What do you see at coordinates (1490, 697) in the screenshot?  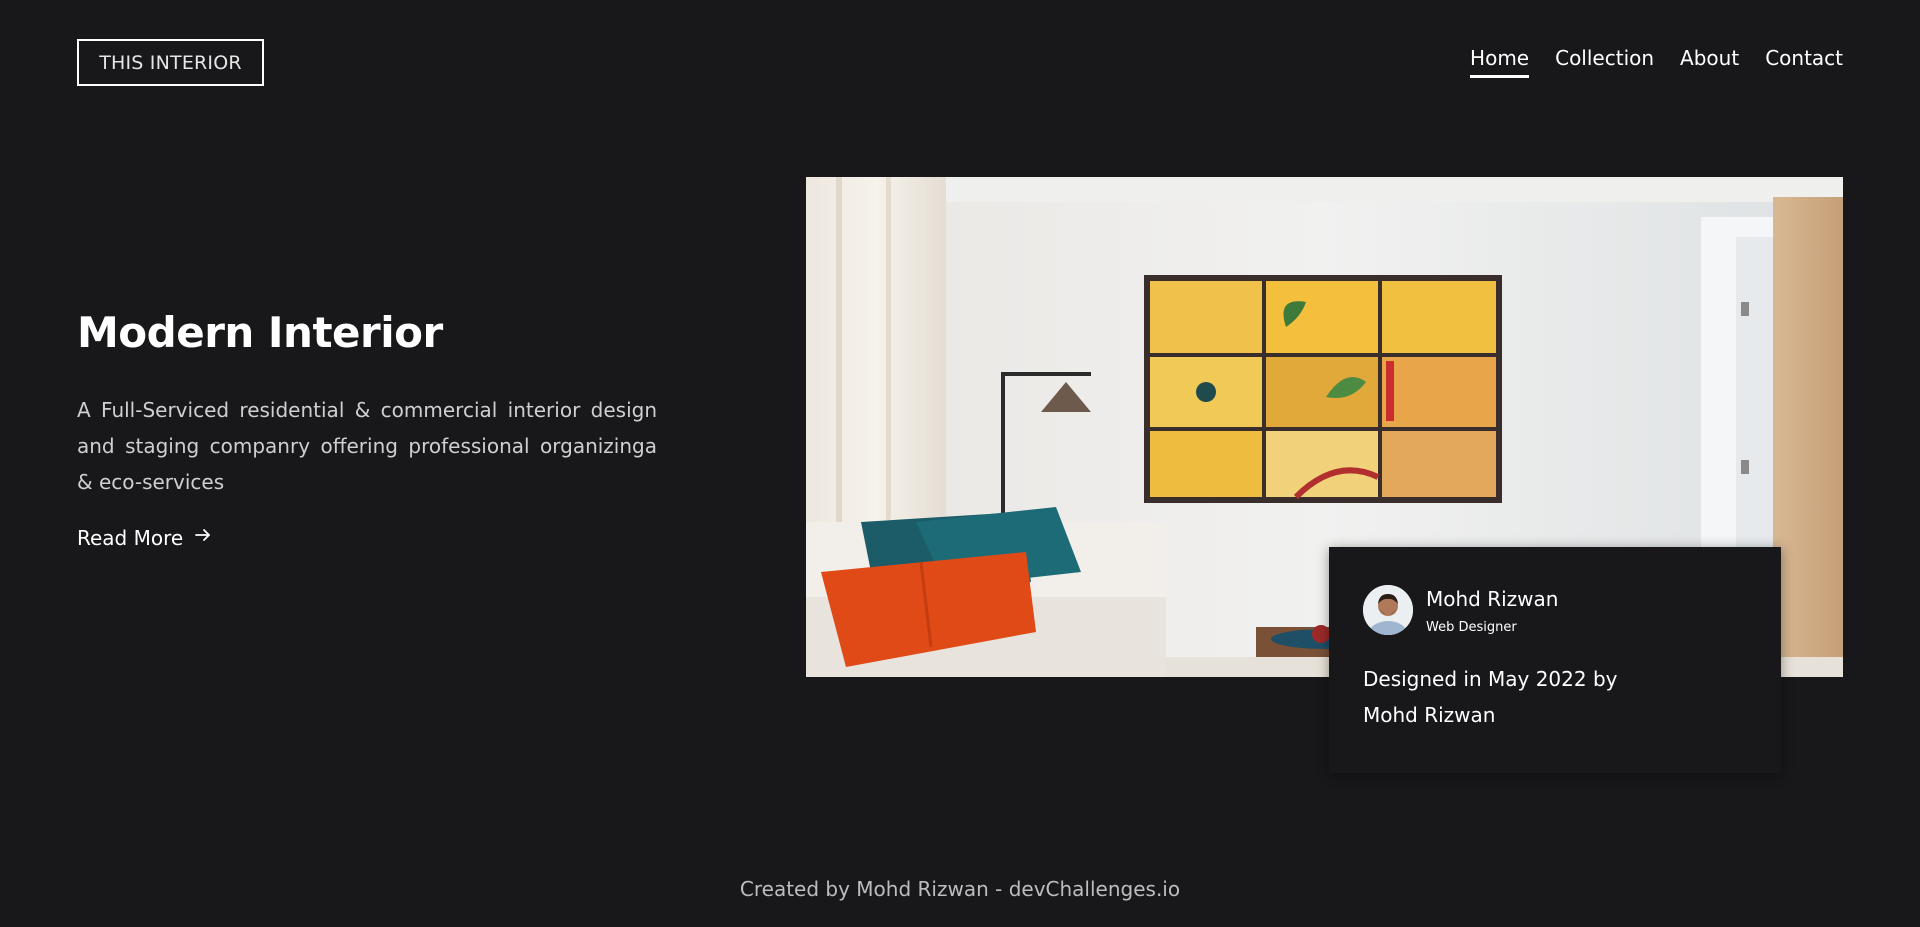 I see `designer-credit: Designed in May 2022 by Mohd Rizwan` at bounding box center [1490, 697].